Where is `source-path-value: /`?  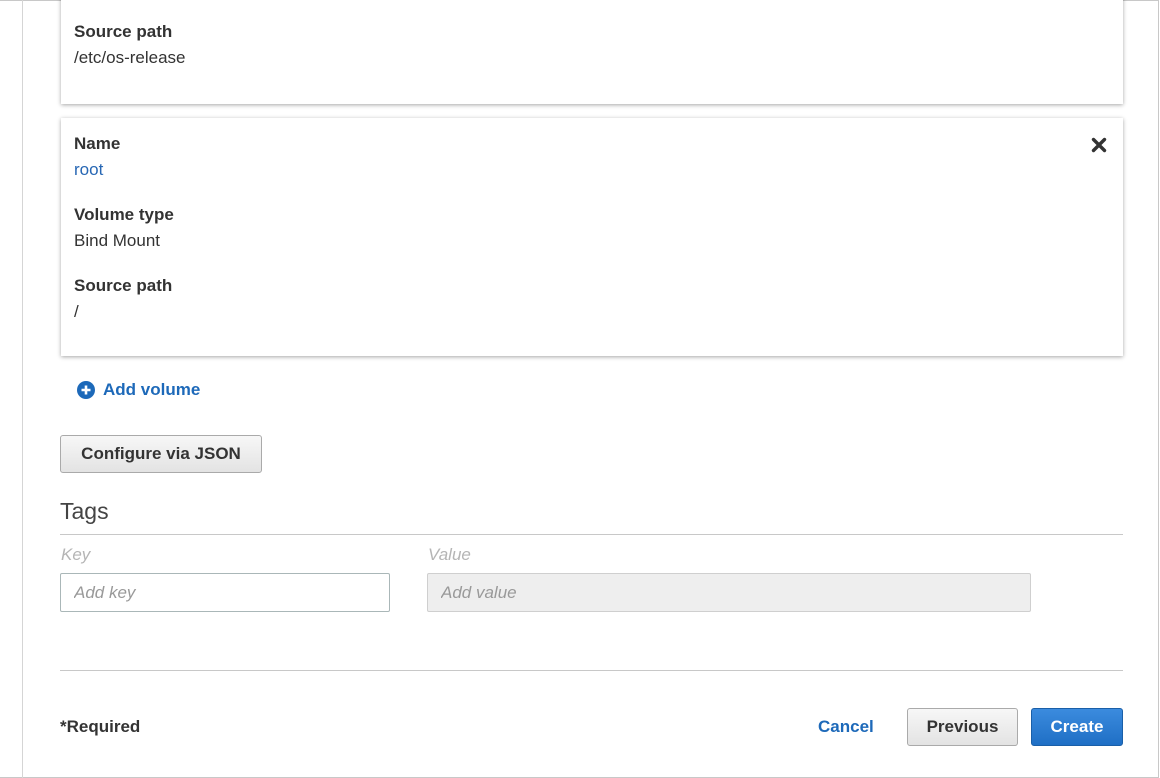
source-path-value: / is located at coordinates (76, 311).